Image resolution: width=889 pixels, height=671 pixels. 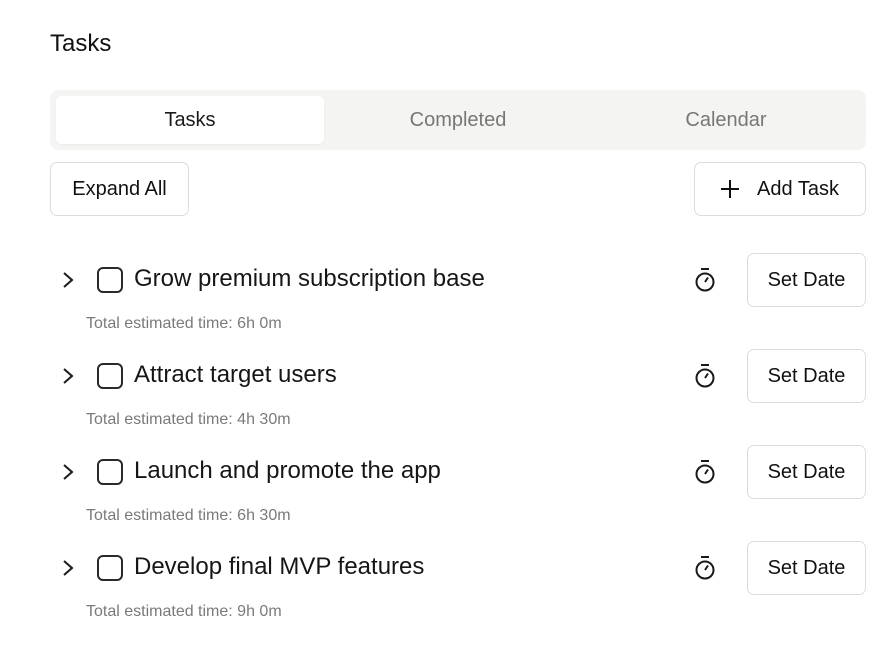 What do you see at coordinates (726, 120) in the screenshot?
I see `tab-calendar: Calendar` at bounding box center [726, 120].